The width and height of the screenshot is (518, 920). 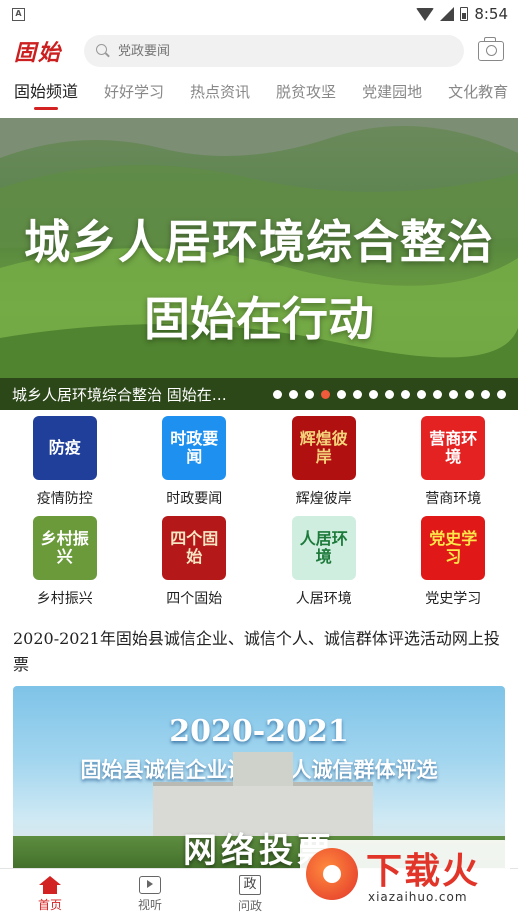 I want to click on party-history-icon: 党史学习, so click(x=453, y=548).